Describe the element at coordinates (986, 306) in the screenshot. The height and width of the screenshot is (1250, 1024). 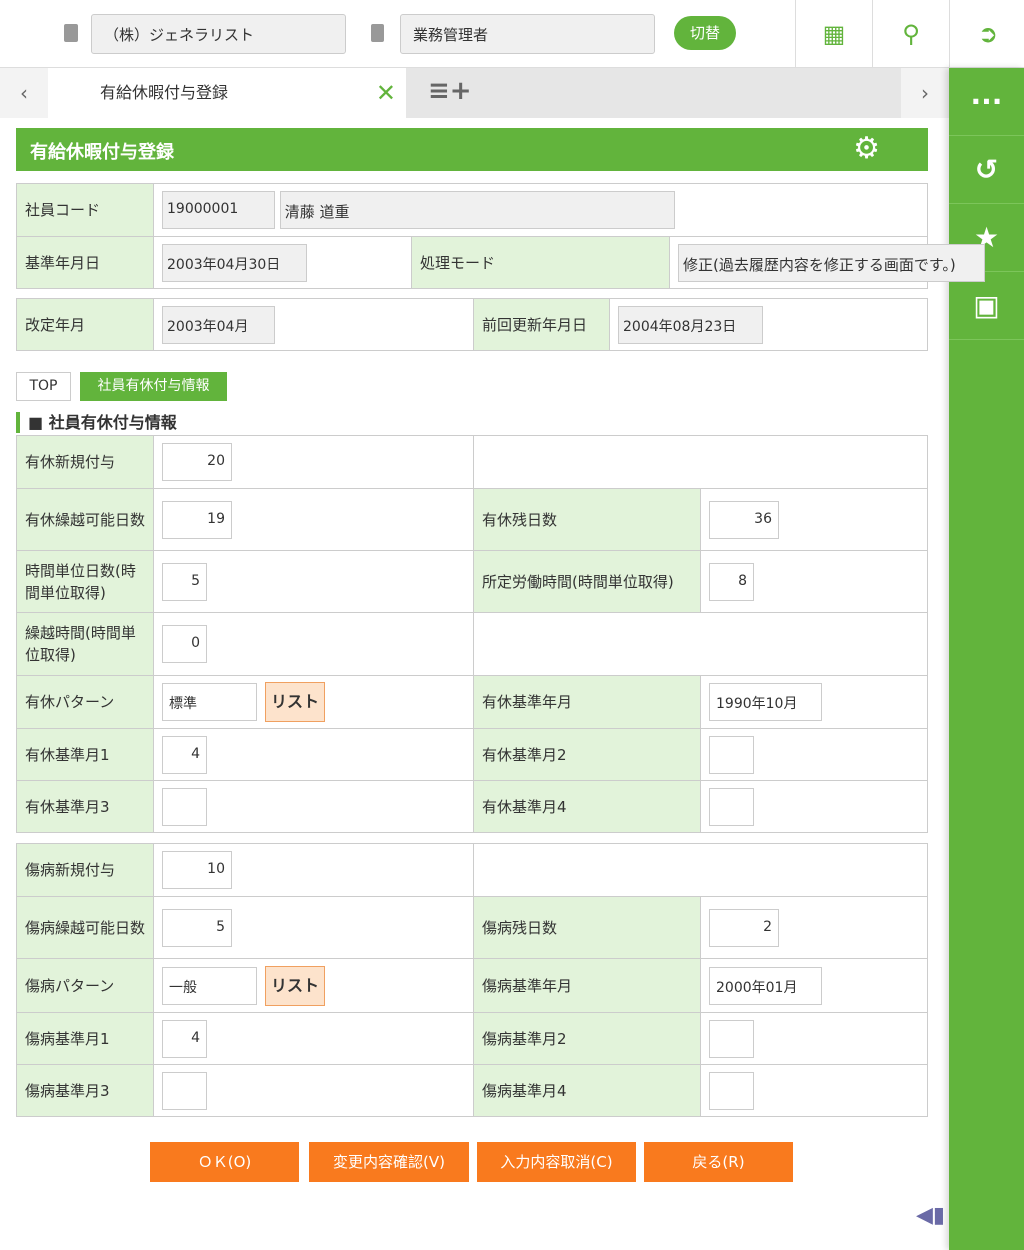
I see `inbox-icon: ▣` at that location.